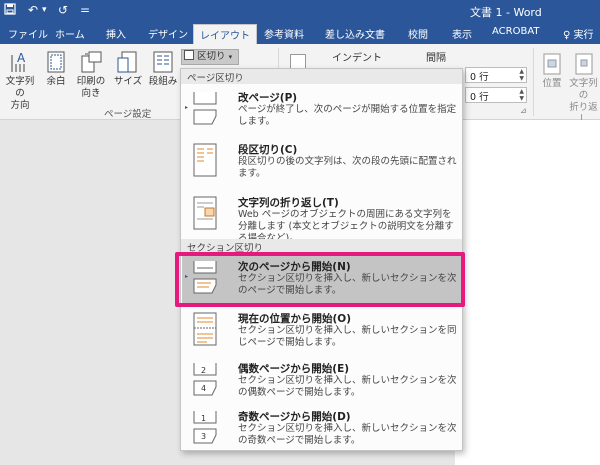 The height and width of the screenshot is (465, 600). What do you see at coordinates (462, 33) in the screenshot?
I see `tab-view: 表示` at bounding box center [462, 33].